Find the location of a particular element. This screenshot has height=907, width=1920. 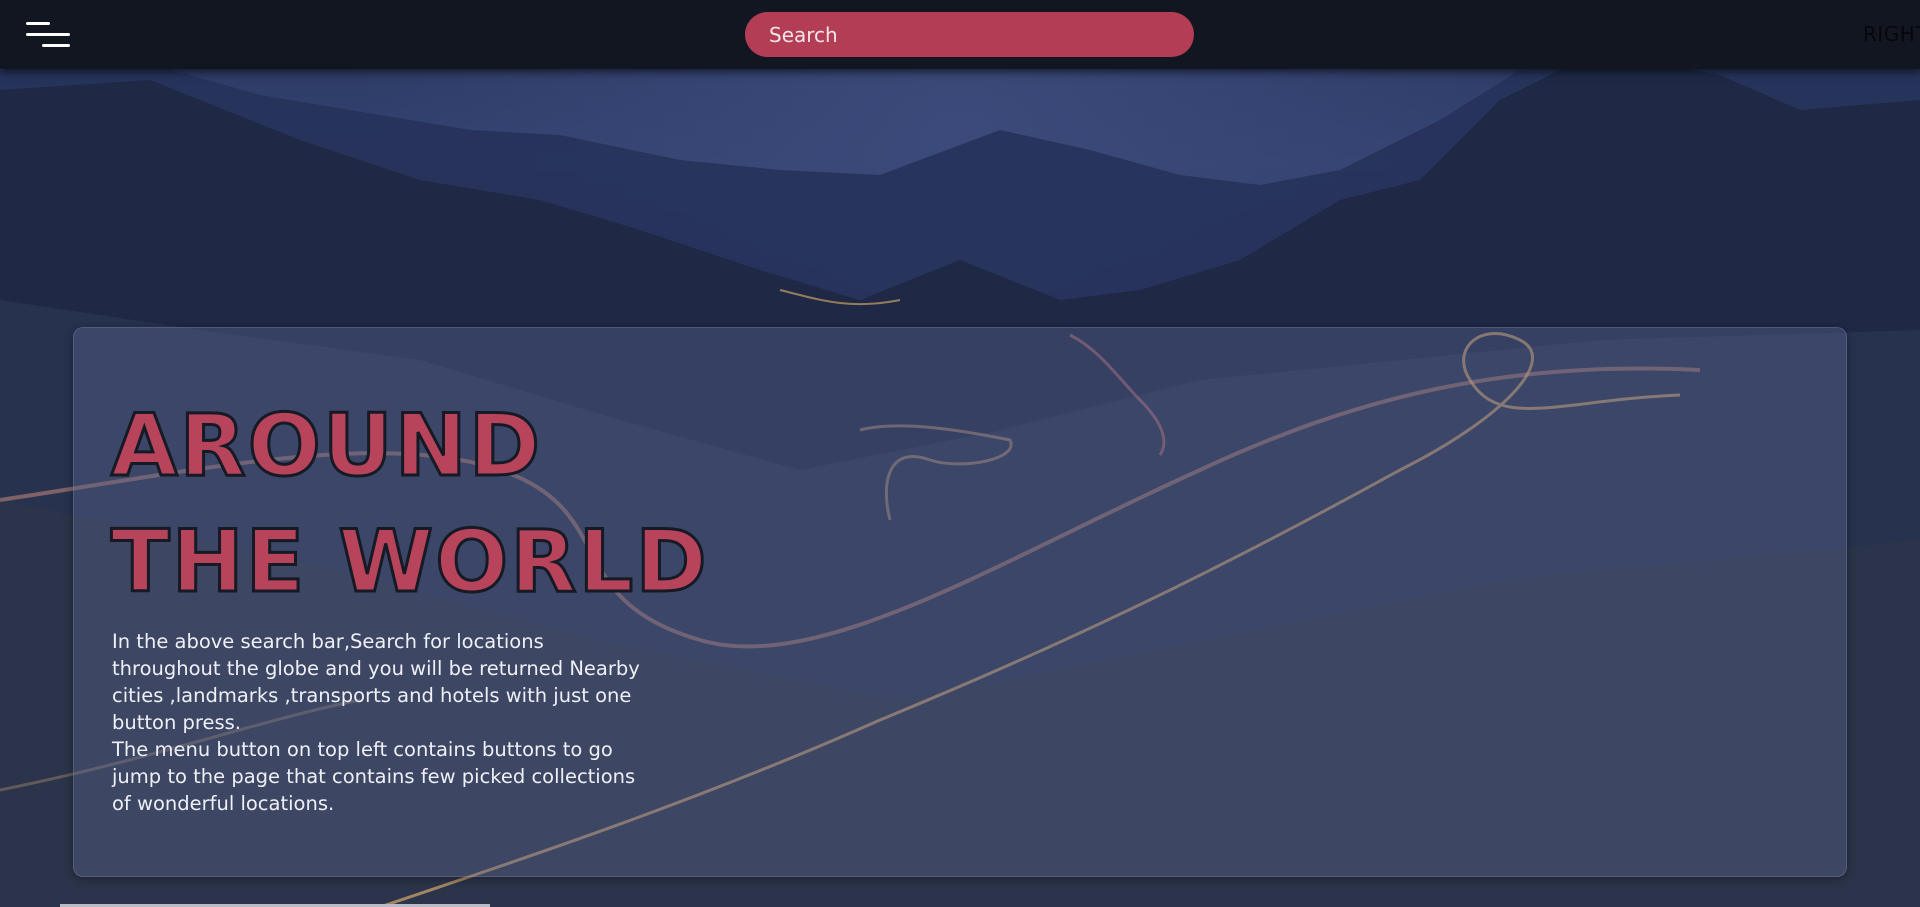

search-input is located at coordinates (969, 34).